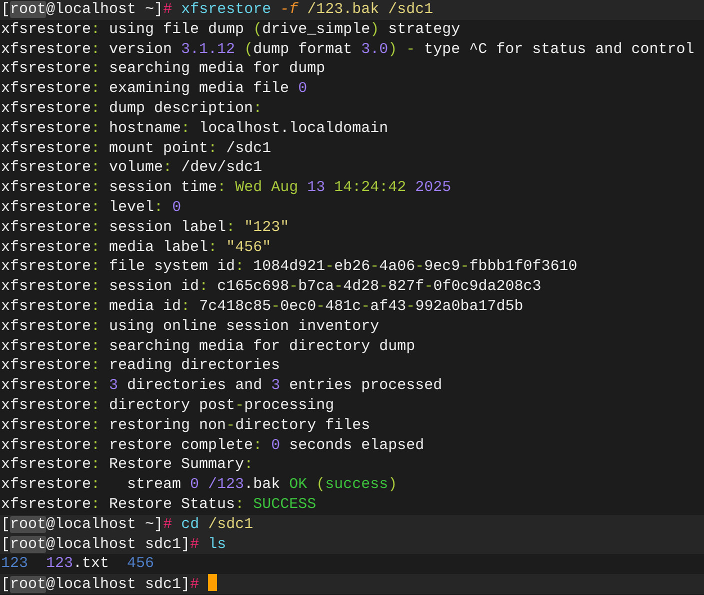 Image resolution: width=704 pixels, height=595 pixels. What do you see at coordinates (217, 485) in the screenshot?
I see `terminal-text: 0 /123` at bounding box center [217, 485].